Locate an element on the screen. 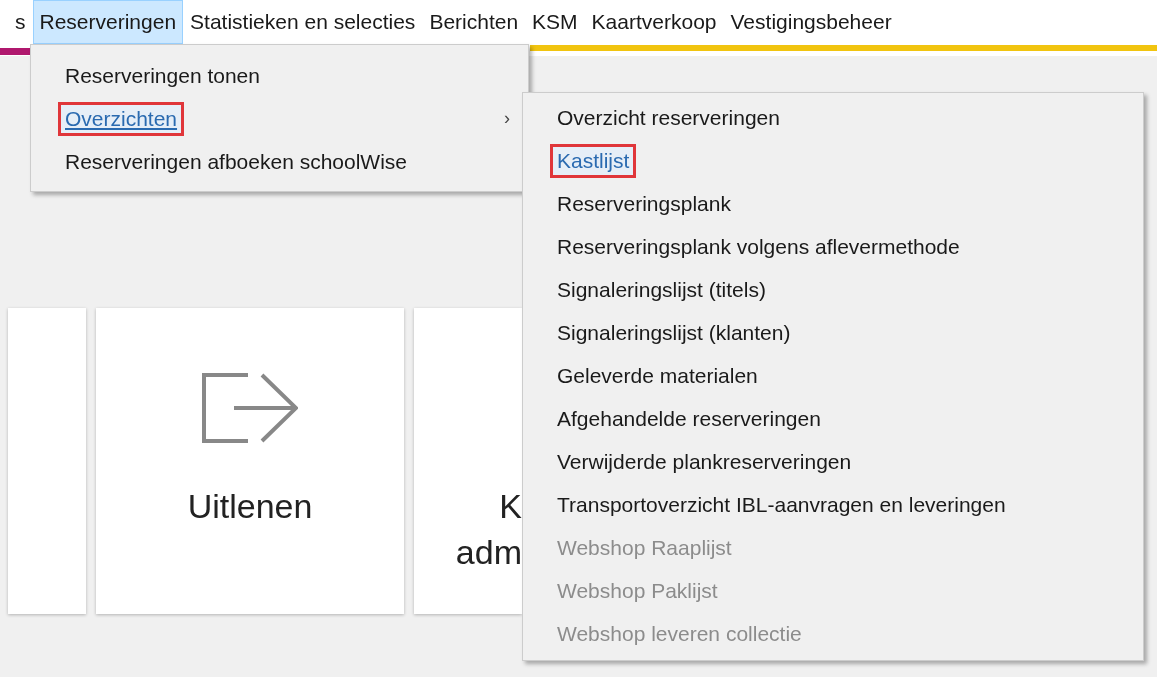  menu-item: Transportoverzicht IBL-aanvragen en leveringen is located at coordinates (781, 504).